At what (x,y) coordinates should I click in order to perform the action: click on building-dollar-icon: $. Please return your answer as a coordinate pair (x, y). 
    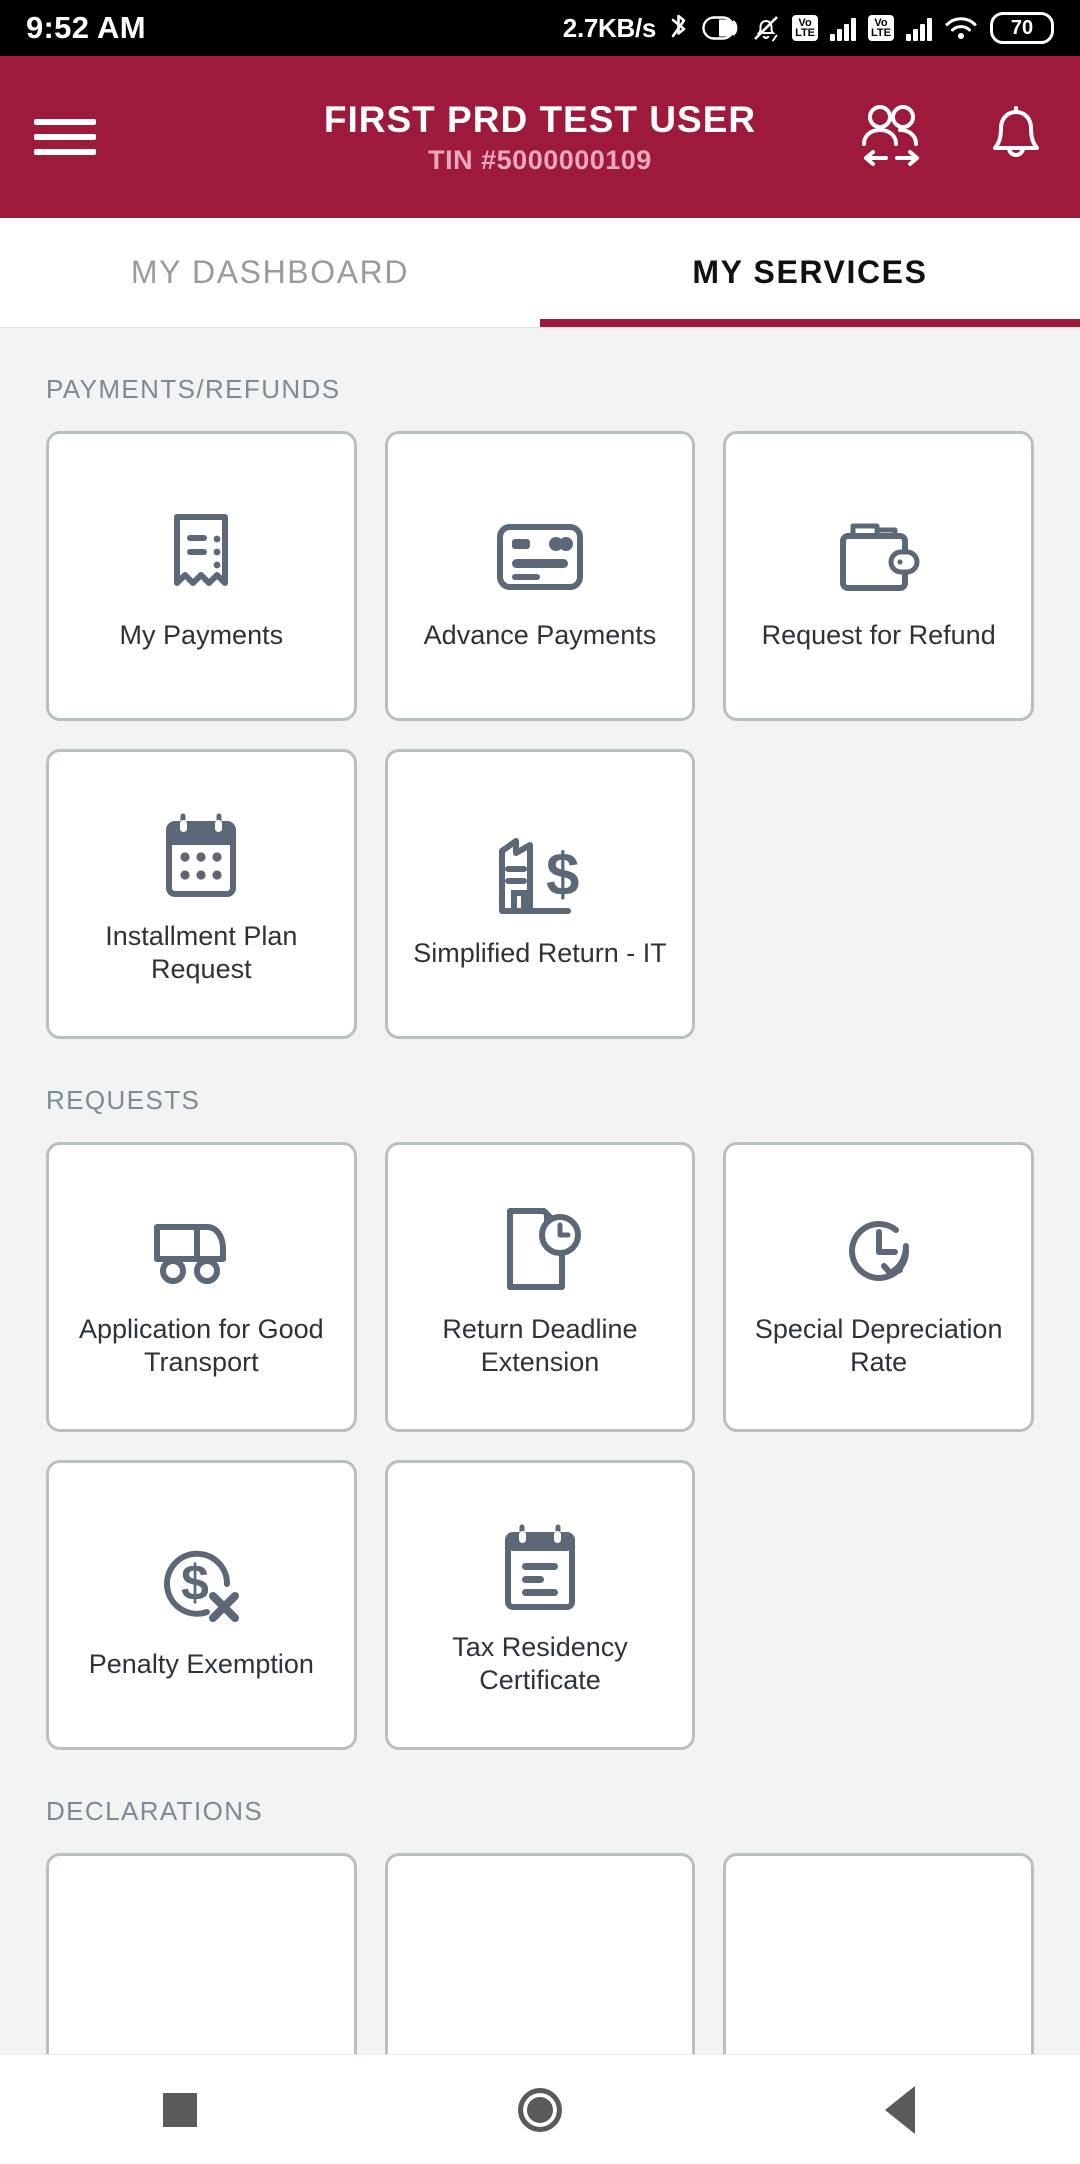
    Looking at the image, I should click on (540, 875).